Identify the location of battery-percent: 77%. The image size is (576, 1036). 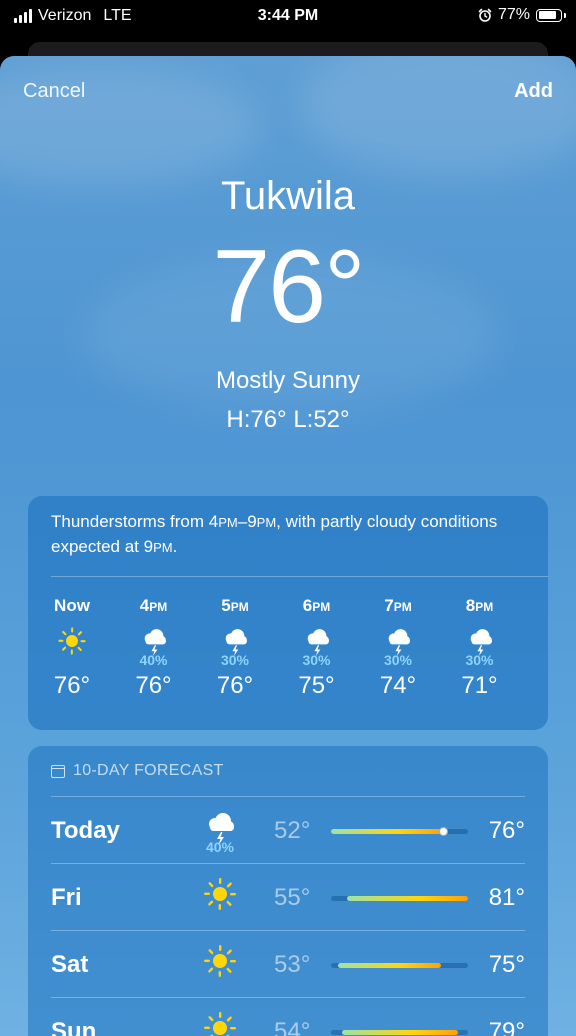
(513, 14).